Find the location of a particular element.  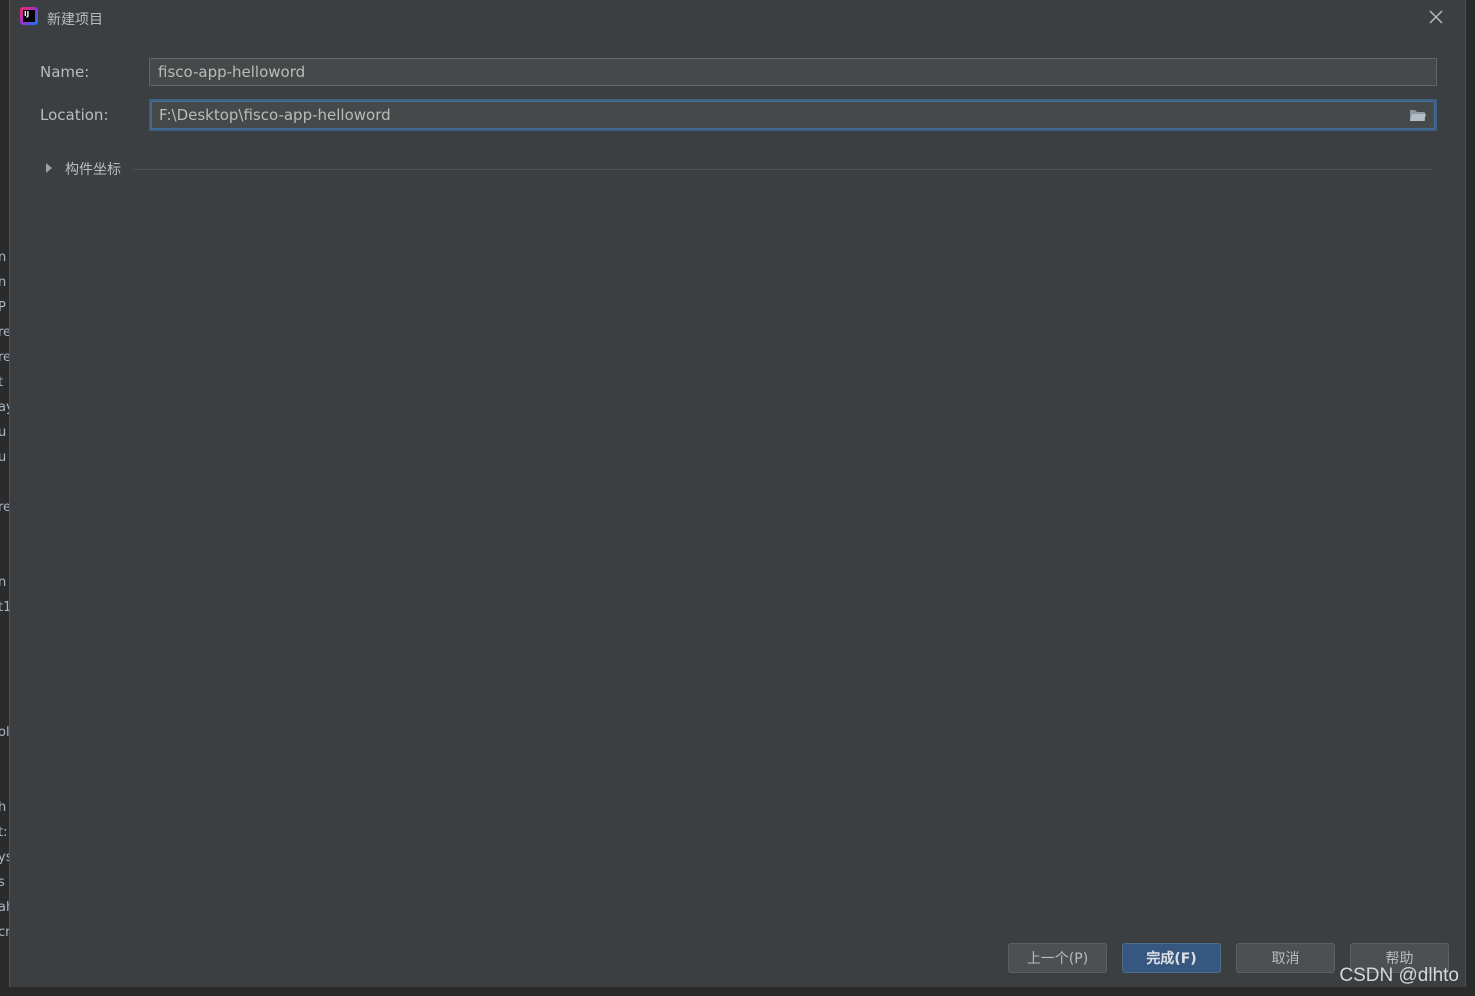

location-label: Location: is located at coordinates (74, 115).